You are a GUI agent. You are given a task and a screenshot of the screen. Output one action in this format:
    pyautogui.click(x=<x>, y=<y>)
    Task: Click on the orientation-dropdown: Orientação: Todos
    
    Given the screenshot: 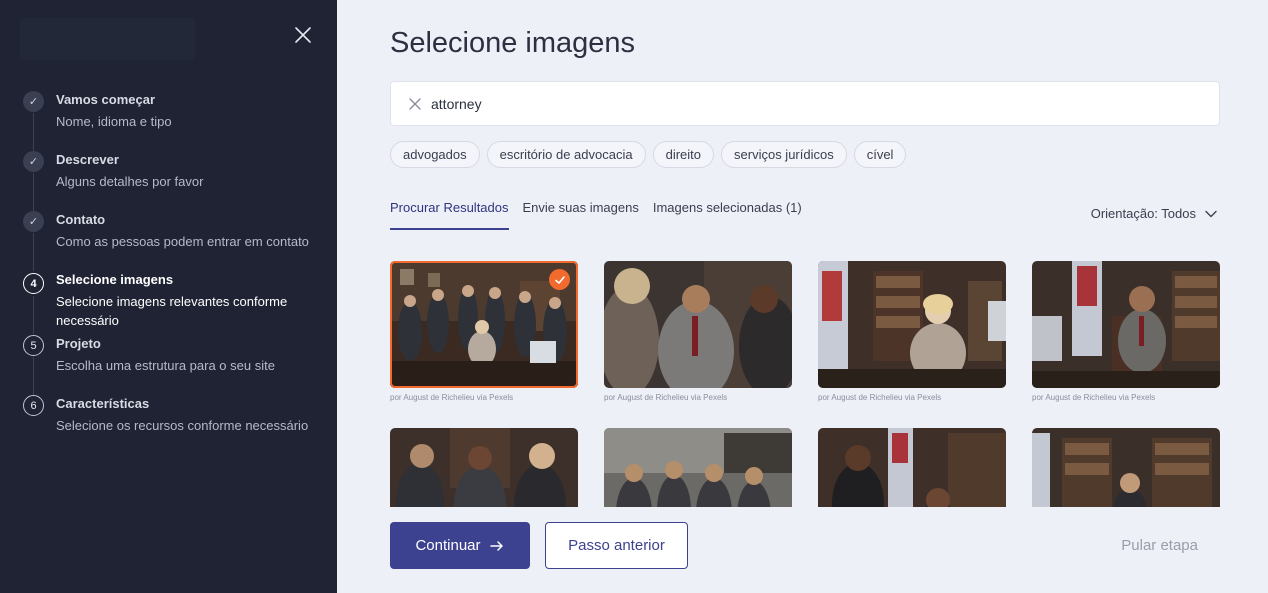 What is the action you would take?
    pyautogui.click(x=1154, y=213)
    